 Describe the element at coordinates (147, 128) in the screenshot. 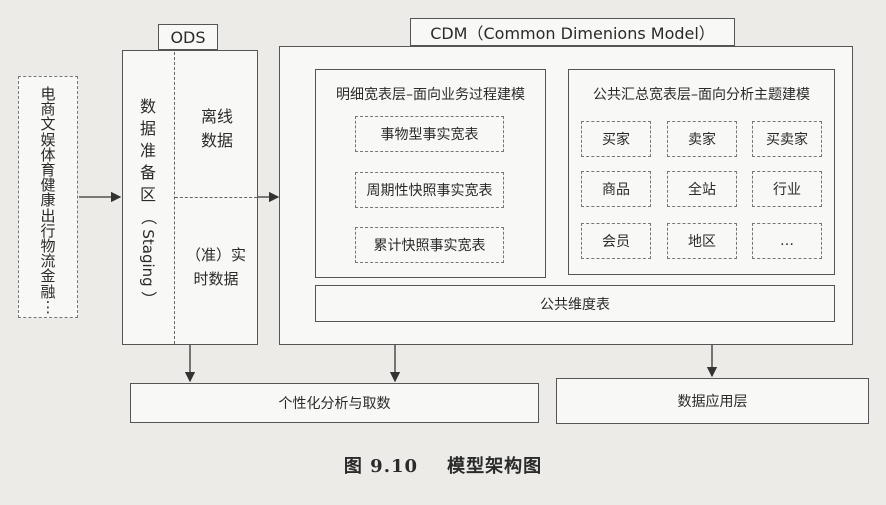

I see `staging-char: 据` at that location.